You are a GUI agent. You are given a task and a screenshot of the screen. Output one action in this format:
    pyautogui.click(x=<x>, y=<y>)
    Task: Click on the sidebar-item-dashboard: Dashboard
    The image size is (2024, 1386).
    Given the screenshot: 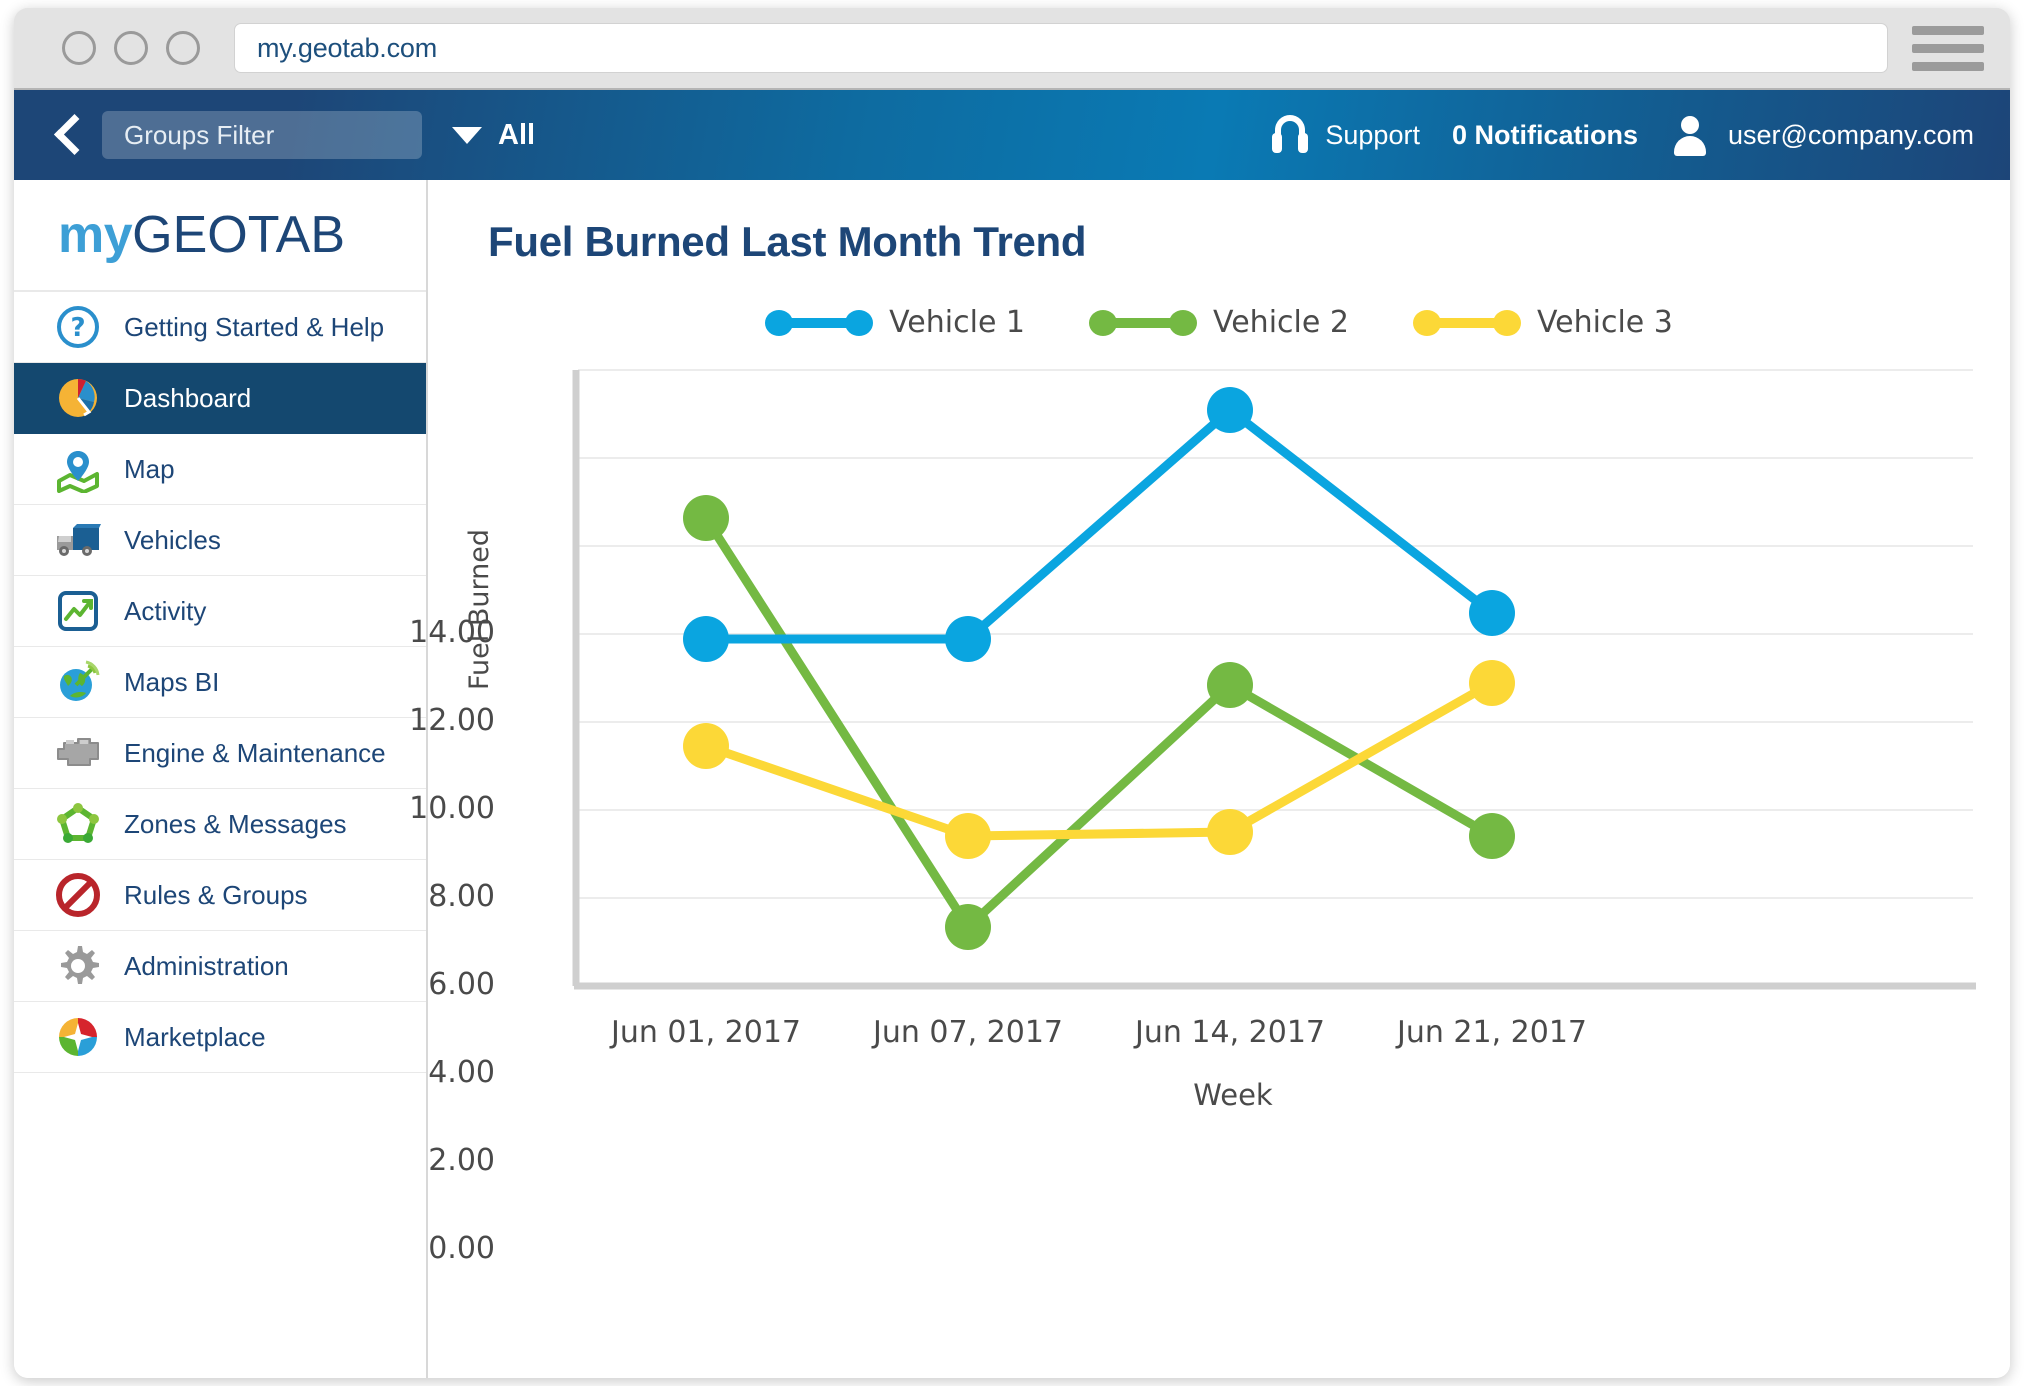 What is the action you would take?
    pyautogui.click(x=220, y=398)
    